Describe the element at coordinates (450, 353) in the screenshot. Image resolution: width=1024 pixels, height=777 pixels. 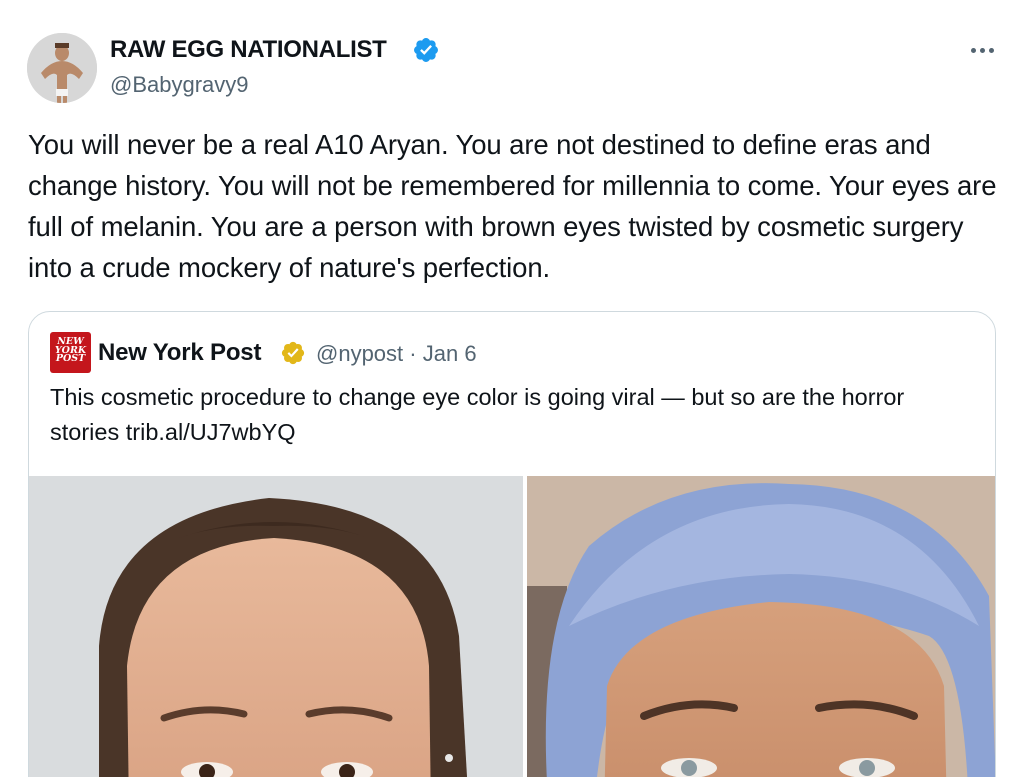
I see `quote-date: Jan 6` at that location.